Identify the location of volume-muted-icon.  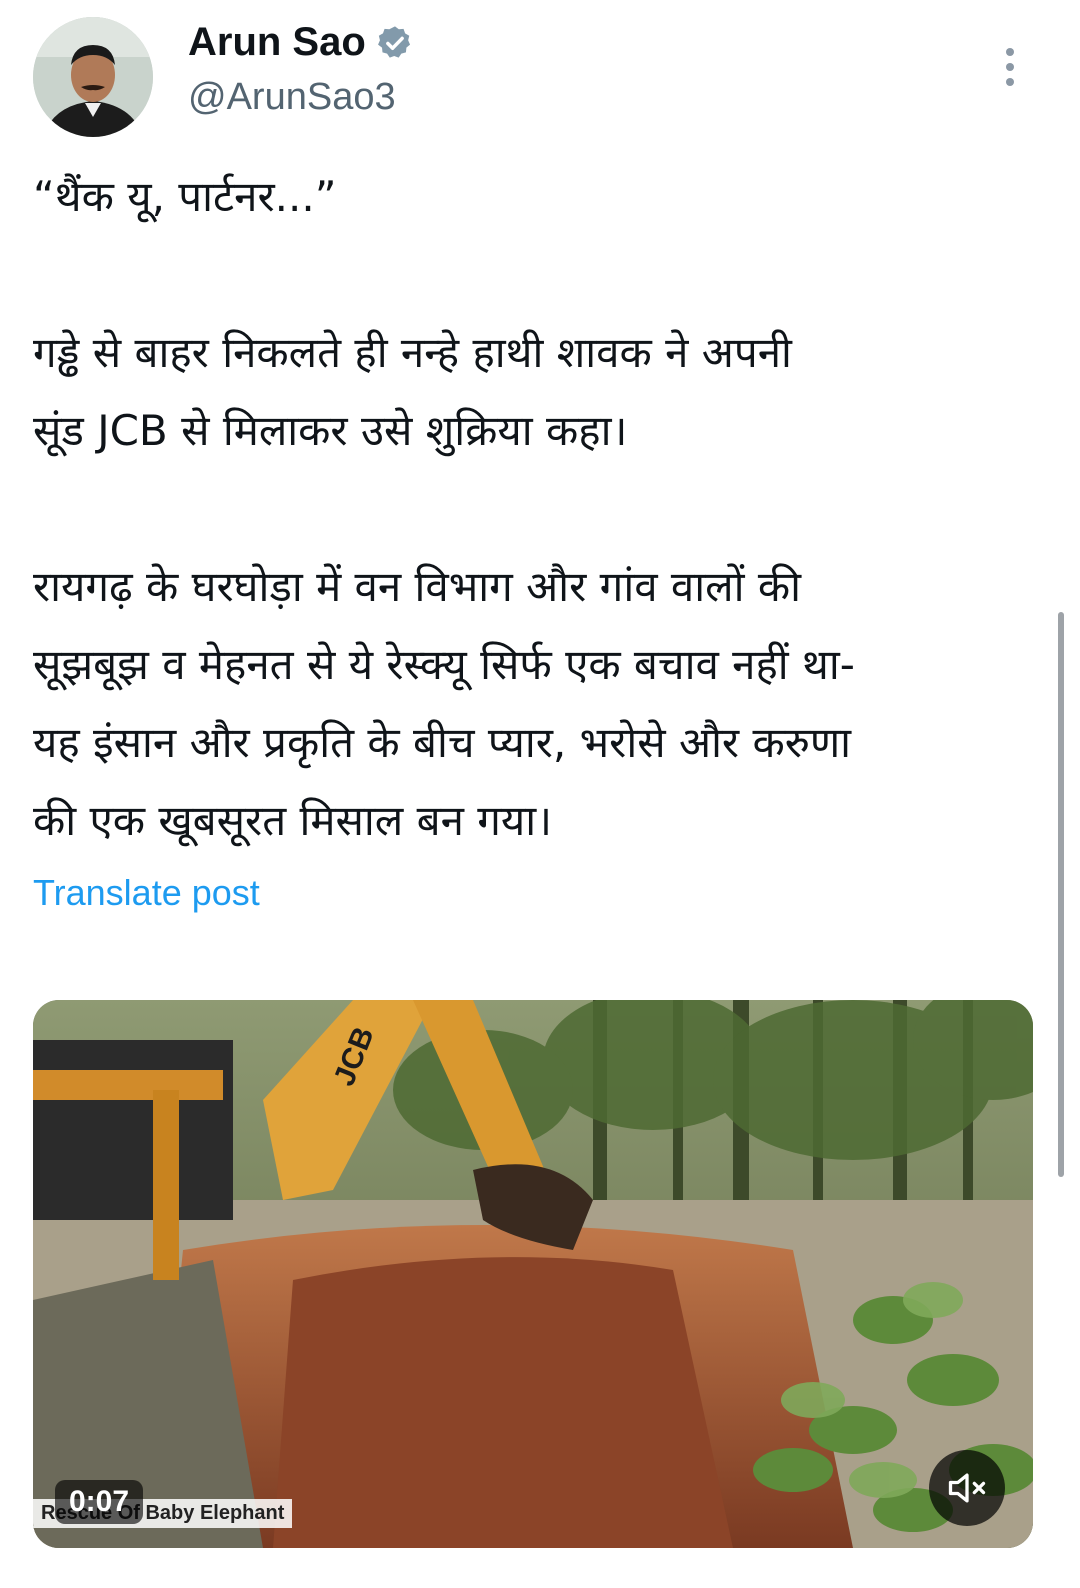
(967, 1488).